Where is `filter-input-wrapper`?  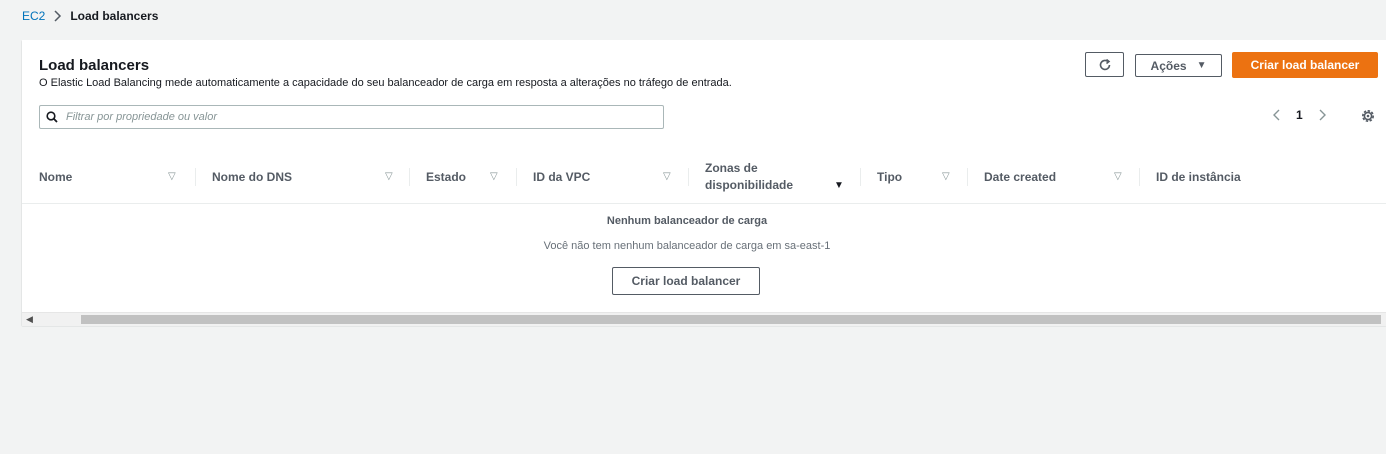
filter-input-wrapper is located at coordinates (351, 117).